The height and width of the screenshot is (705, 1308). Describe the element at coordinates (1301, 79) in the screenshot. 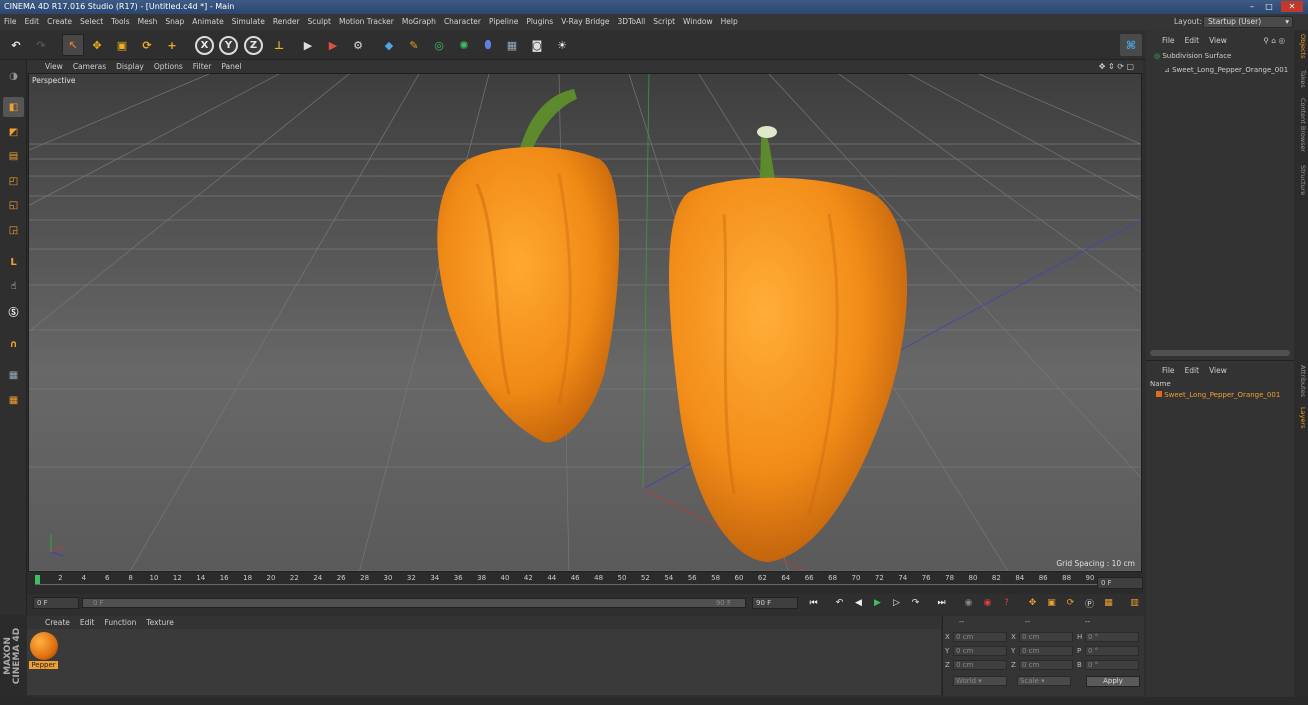

I see `tab-takes: Takes` at that location.